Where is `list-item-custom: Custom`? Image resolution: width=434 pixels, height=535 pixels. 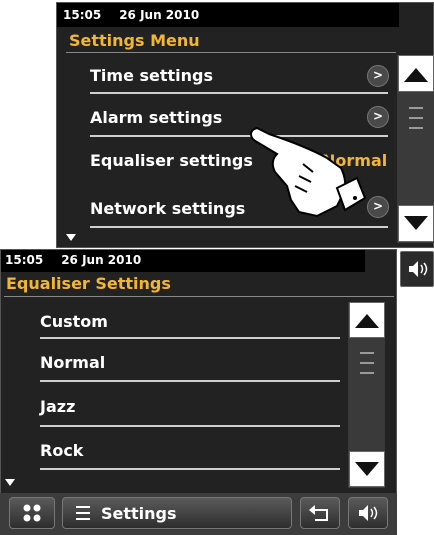 list-item-custom: Custom is located at coordinates (74, 321).